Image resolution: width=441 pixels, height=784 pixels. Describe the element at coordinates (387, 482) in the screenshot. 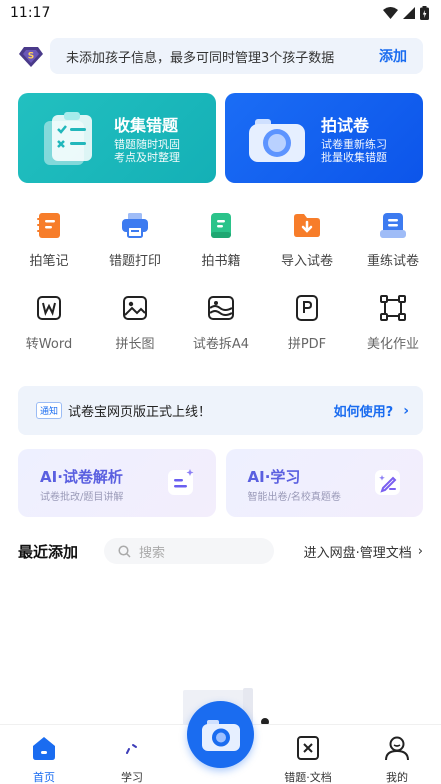

I see `ai-pen-icon` at that location.